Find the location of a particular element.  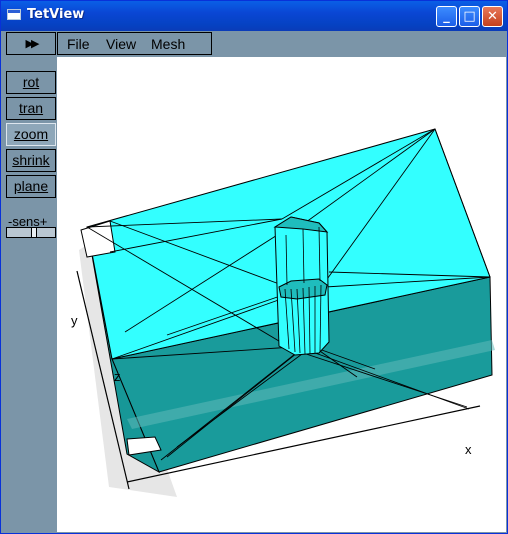

minimize-icon: _ is located at coordinates (446, 16).